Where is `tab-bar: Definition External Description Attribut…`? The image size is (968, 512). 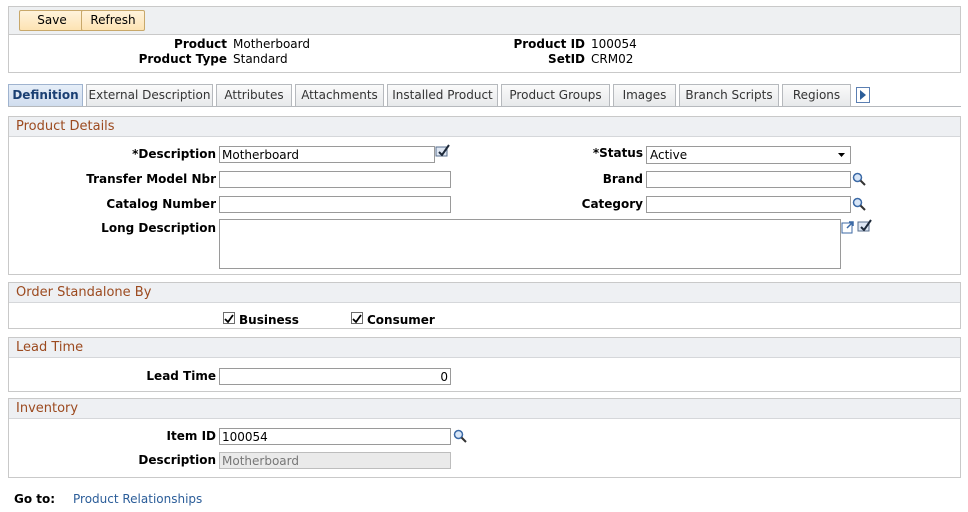
tab-bar: Definition External Description Attribut… is located at coordinates (488, 95).